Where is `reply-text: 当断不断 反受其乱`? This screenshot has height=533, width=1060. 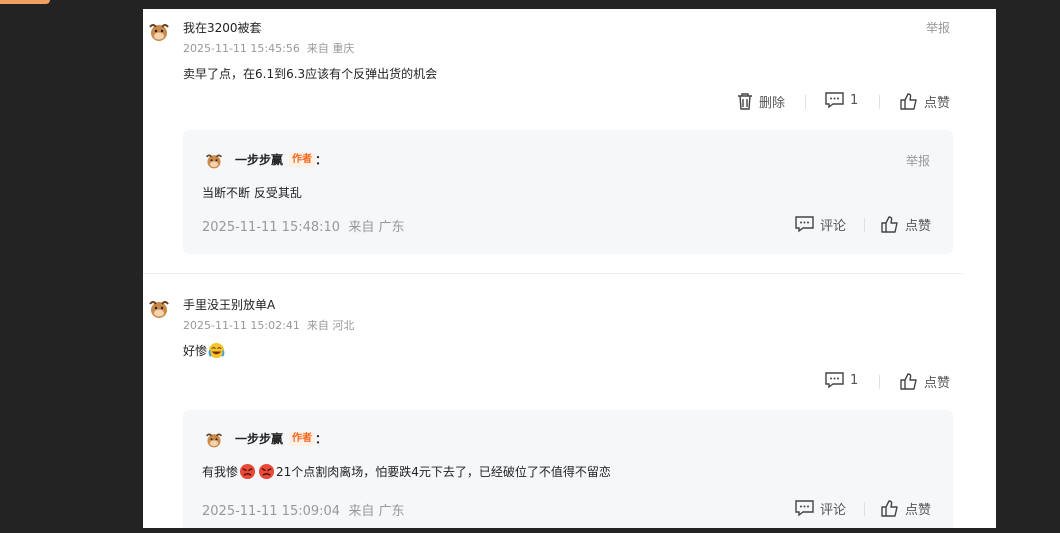
reply-text: 当断不断 反受其乱 is located at coordinates (252, 193).